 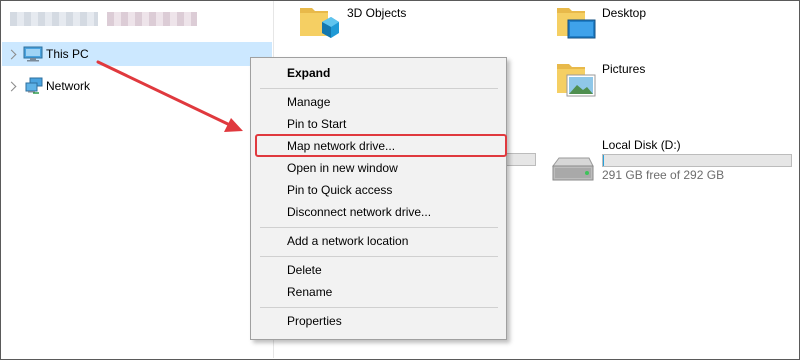 What do you see at coordinates (342, 168) in the screenshot?
I see `menu-item-open-in-new-window: Open in new window` at bounding box center [342, 168].